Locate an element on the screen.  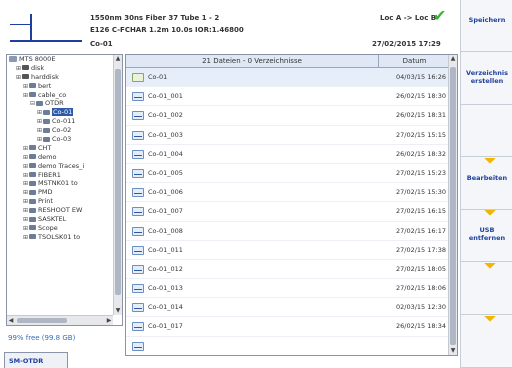
scroll-right-icon: ▶ is located at coordinates (109, 320).